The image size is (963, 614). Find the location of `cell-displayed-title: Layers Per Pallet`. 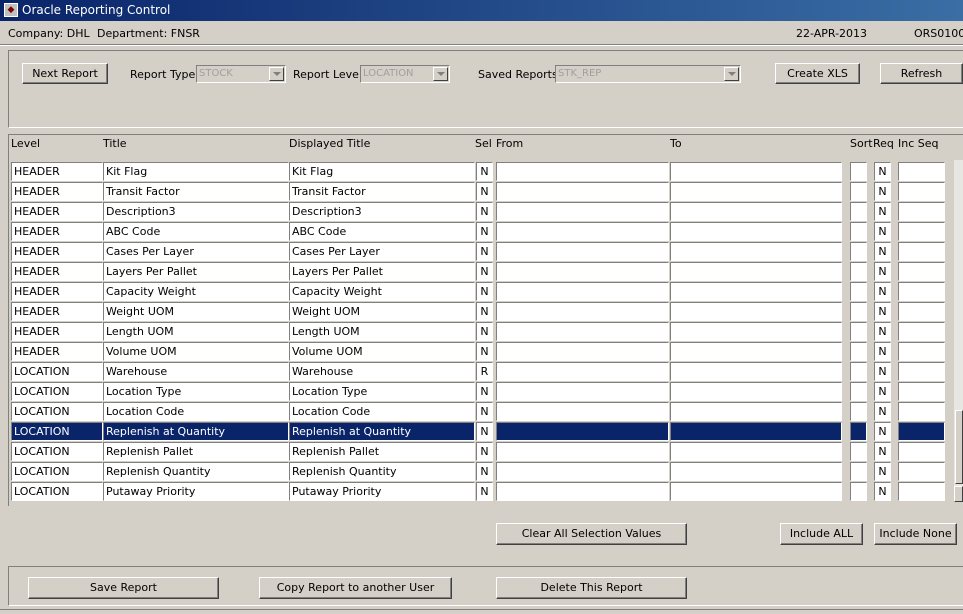

cell-displayed-title: Layers Per Pallet is located at coordinates (382, 271).